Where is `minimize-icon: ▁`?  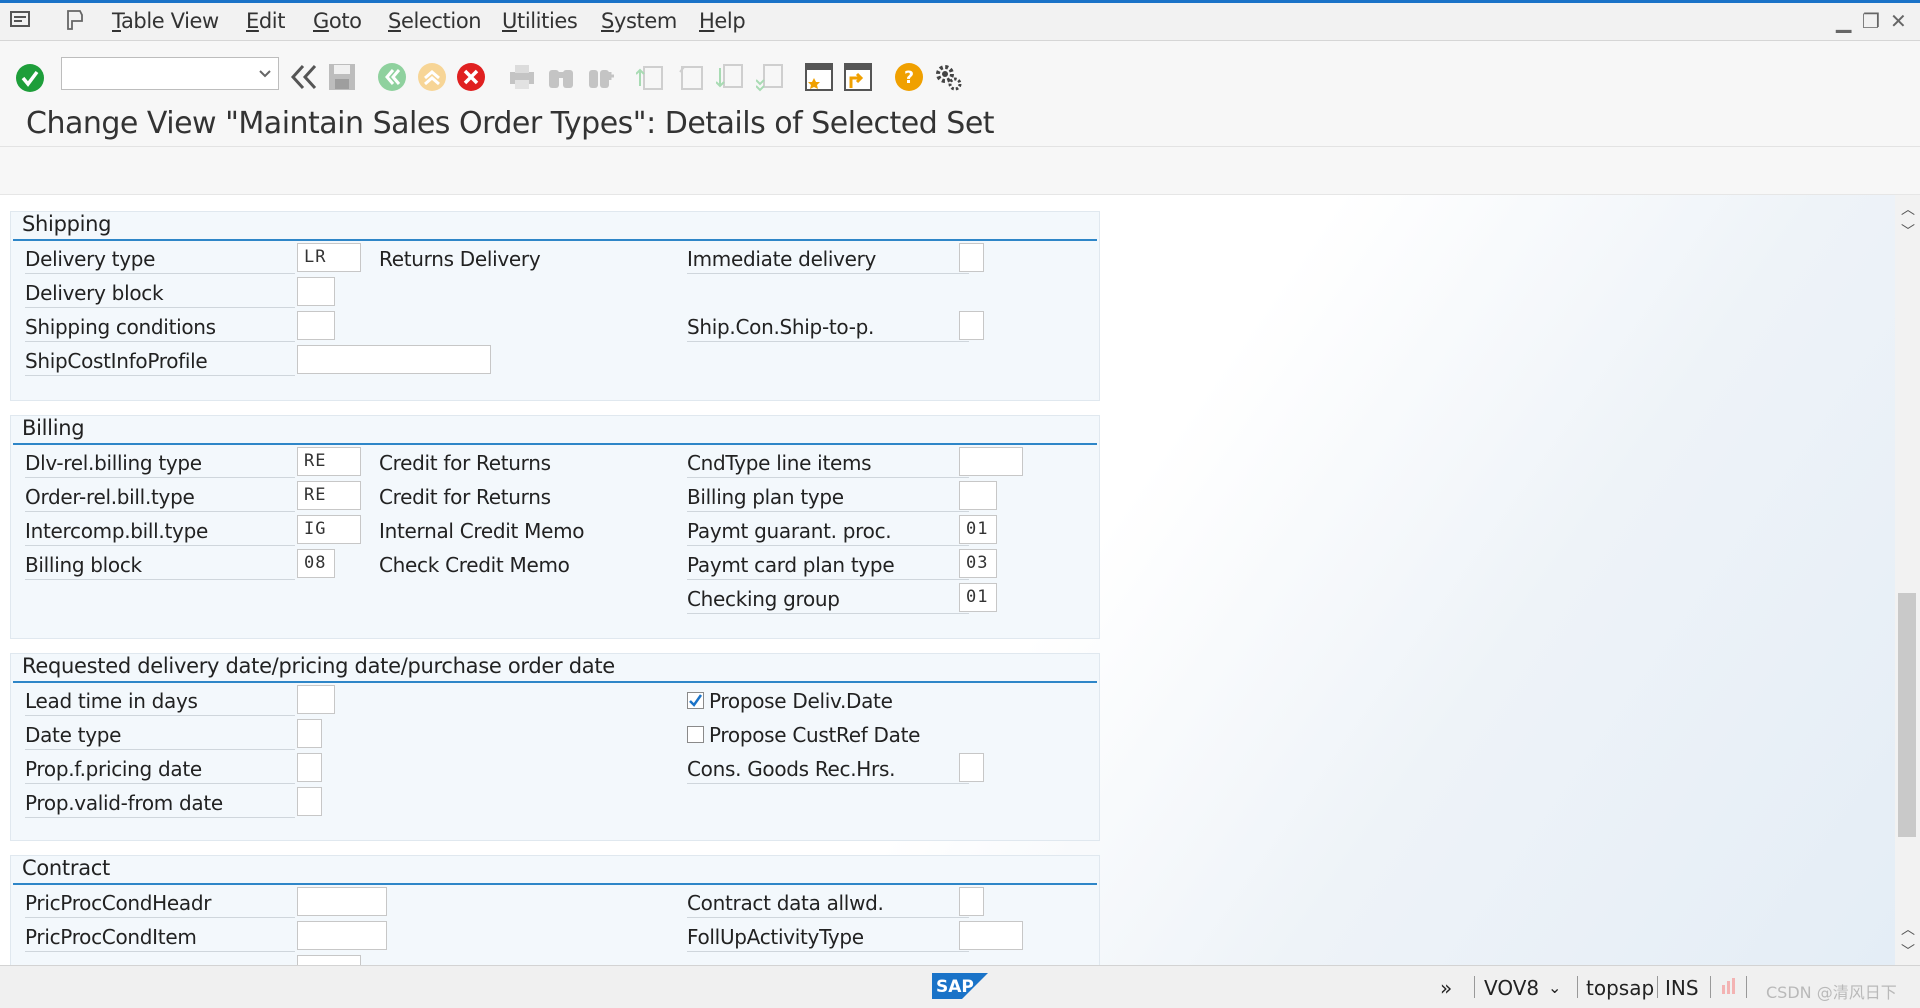
minimize-icon: ▁ is located at coordinates (1843, 21).